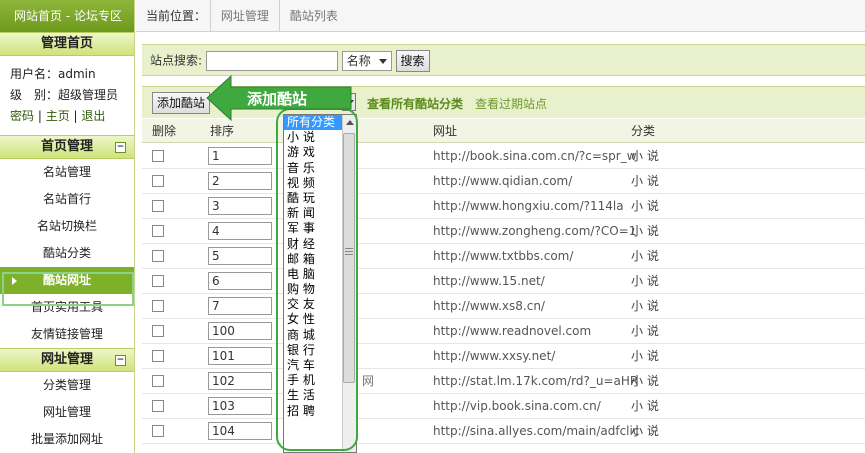  I want to click on menu-item: 批量添加网址, so click(67, 439).